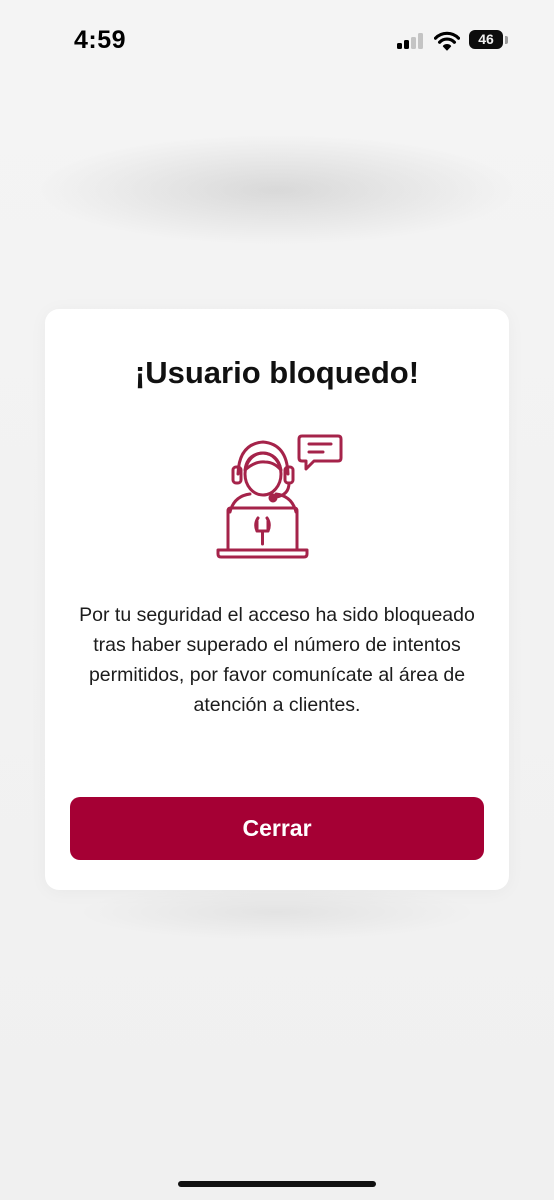 The width and height of the screenshot is (554, 1200). I want to click on cellular-signal-icon, so click(411, 41).